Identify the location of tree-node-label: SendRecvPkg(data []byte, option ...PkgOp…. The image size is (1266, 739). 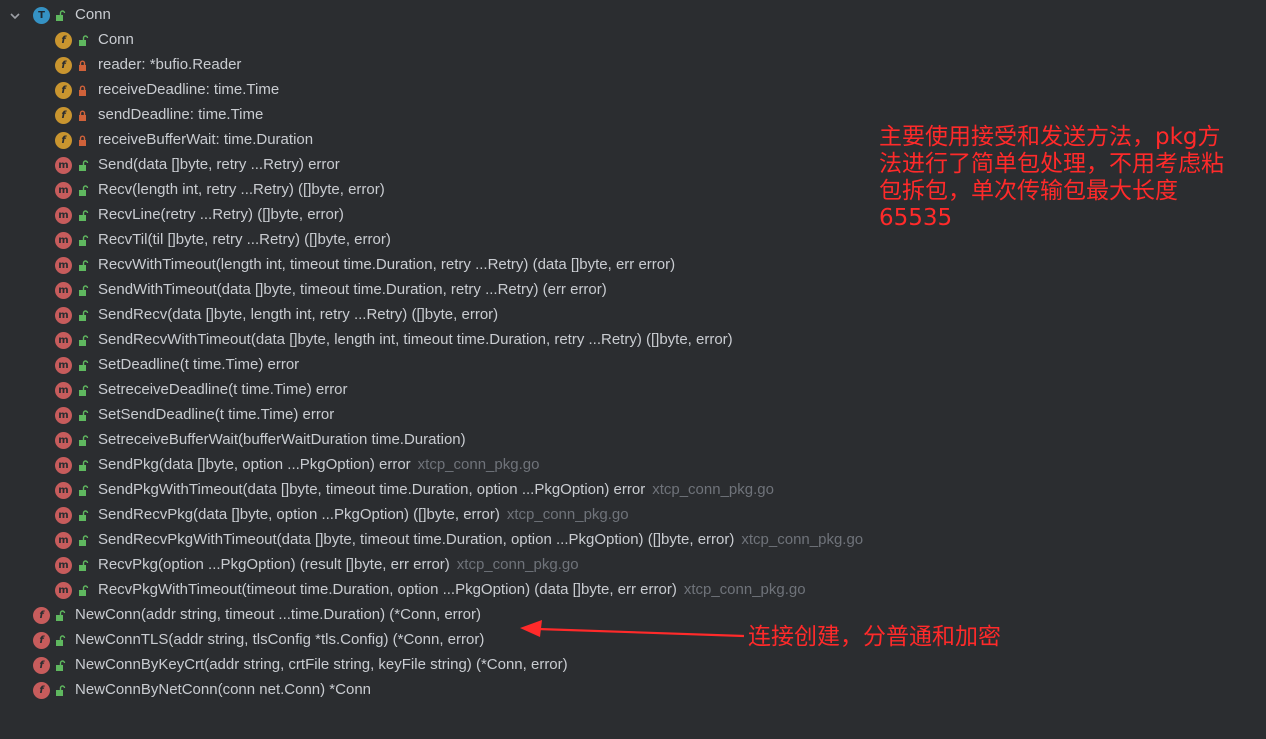
(363, 514).